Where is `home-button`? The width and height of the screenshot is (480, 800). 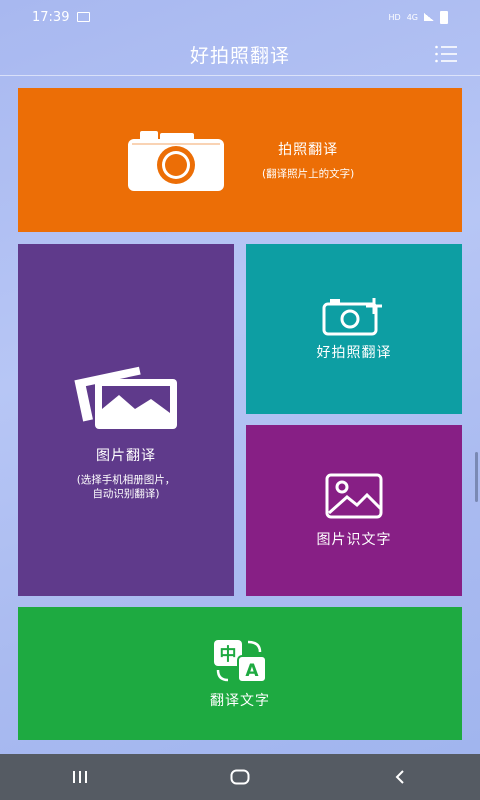
home-button is located at coordinates (240, 777).